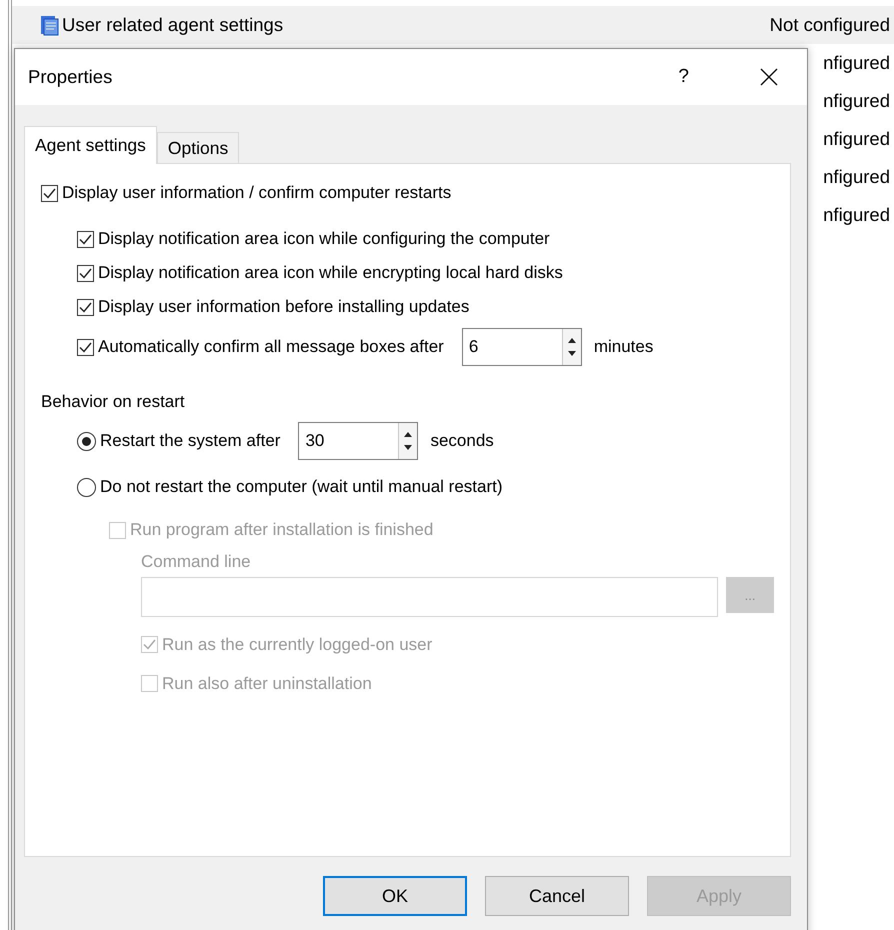 This screenshot has height=930, width=894. What do you see at coordinates (196, 562) in the screenshot?
I see `field-label: Command line` at bounding box center [196, 562].